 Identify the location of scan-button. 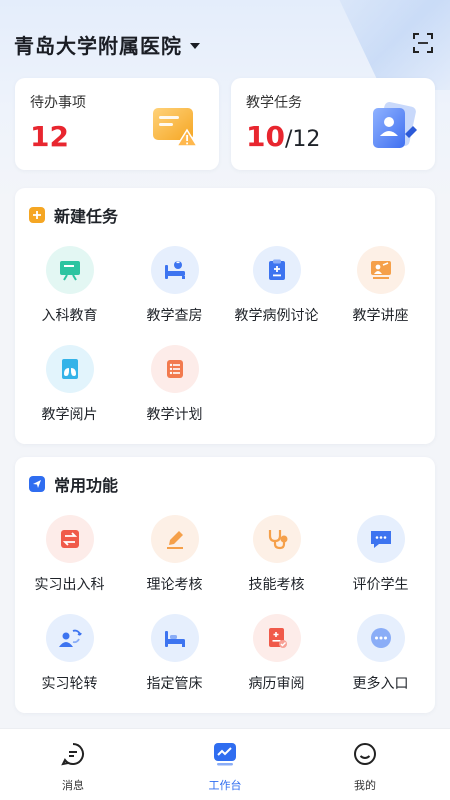
(423, 43).